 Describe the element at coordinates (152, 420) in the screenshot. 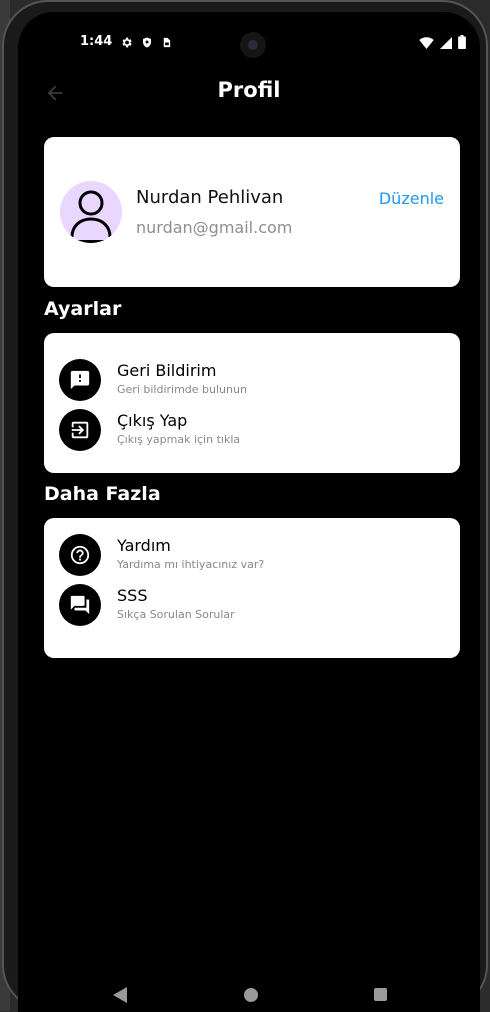

I see `list-item-title: Çıkış Yap` at that location.